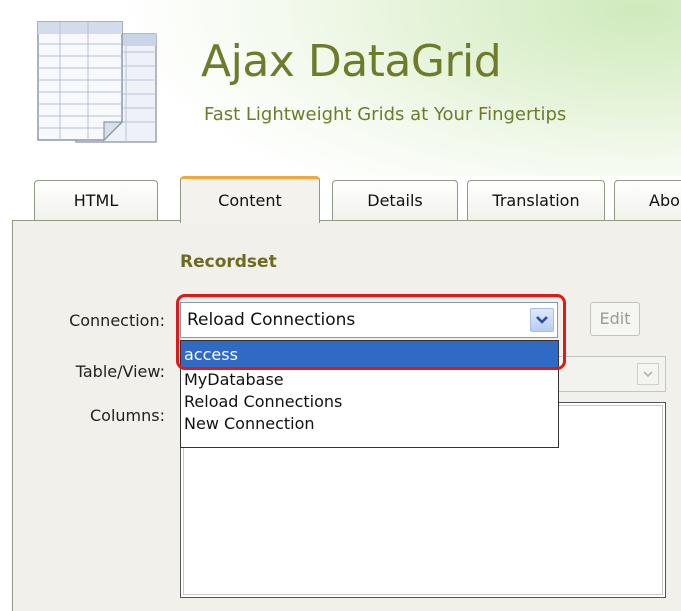  Describe the element at coordinates (271, 320) in the screenshot. I see `connection-select-value: Reload Connections` at that location.